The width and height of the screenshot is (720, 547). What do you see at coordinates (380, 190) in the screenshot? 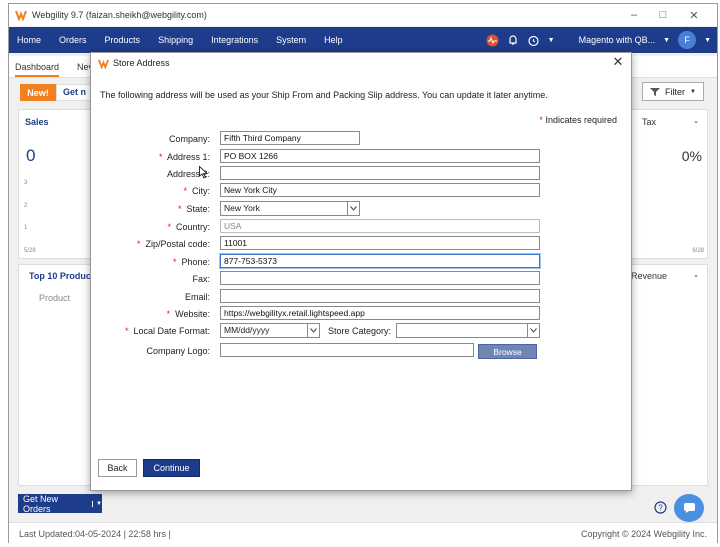
I see `city-field: New York City` at bounding box center [380, 190].